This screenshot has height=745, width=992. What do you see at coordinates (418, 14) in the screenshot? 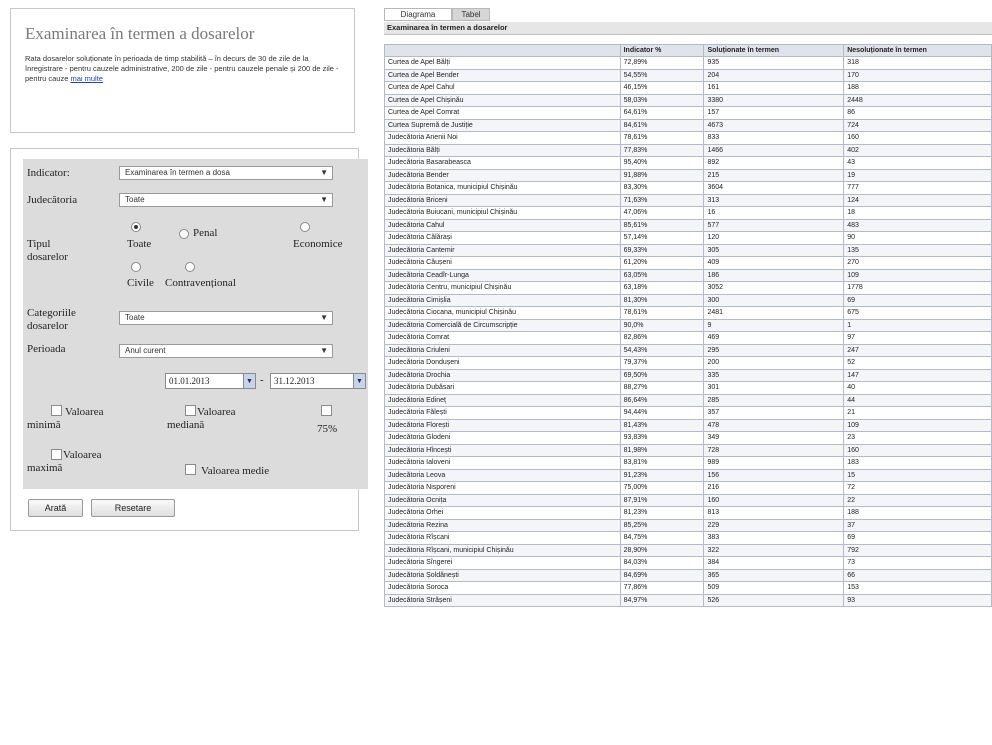
I see `tab-diagram: Diagrama` at bounding box center [418, 14].